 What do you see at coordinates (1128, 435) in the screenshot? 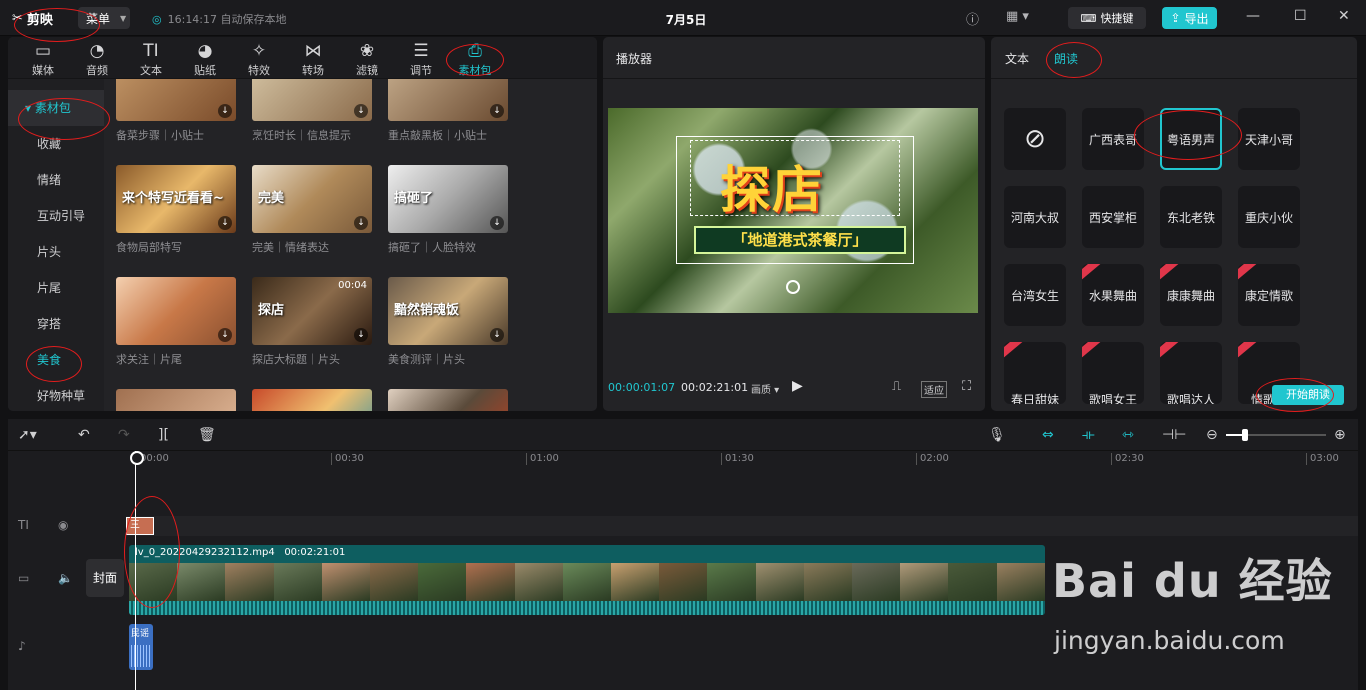
I see `linkage-icon: ⇿` at bounding box center [1128, 435].